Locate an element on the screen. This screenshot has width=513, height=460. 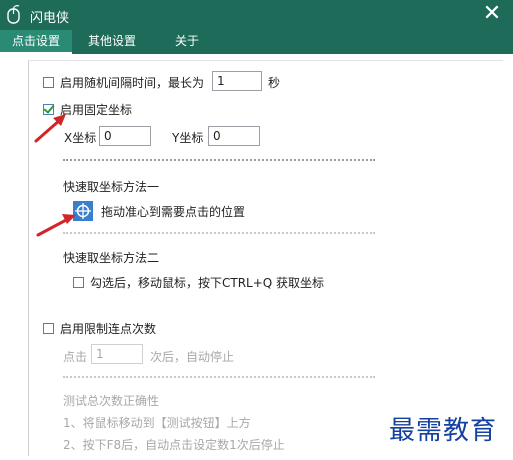
close-icon: ✕ is located at coordinates (492, 13).